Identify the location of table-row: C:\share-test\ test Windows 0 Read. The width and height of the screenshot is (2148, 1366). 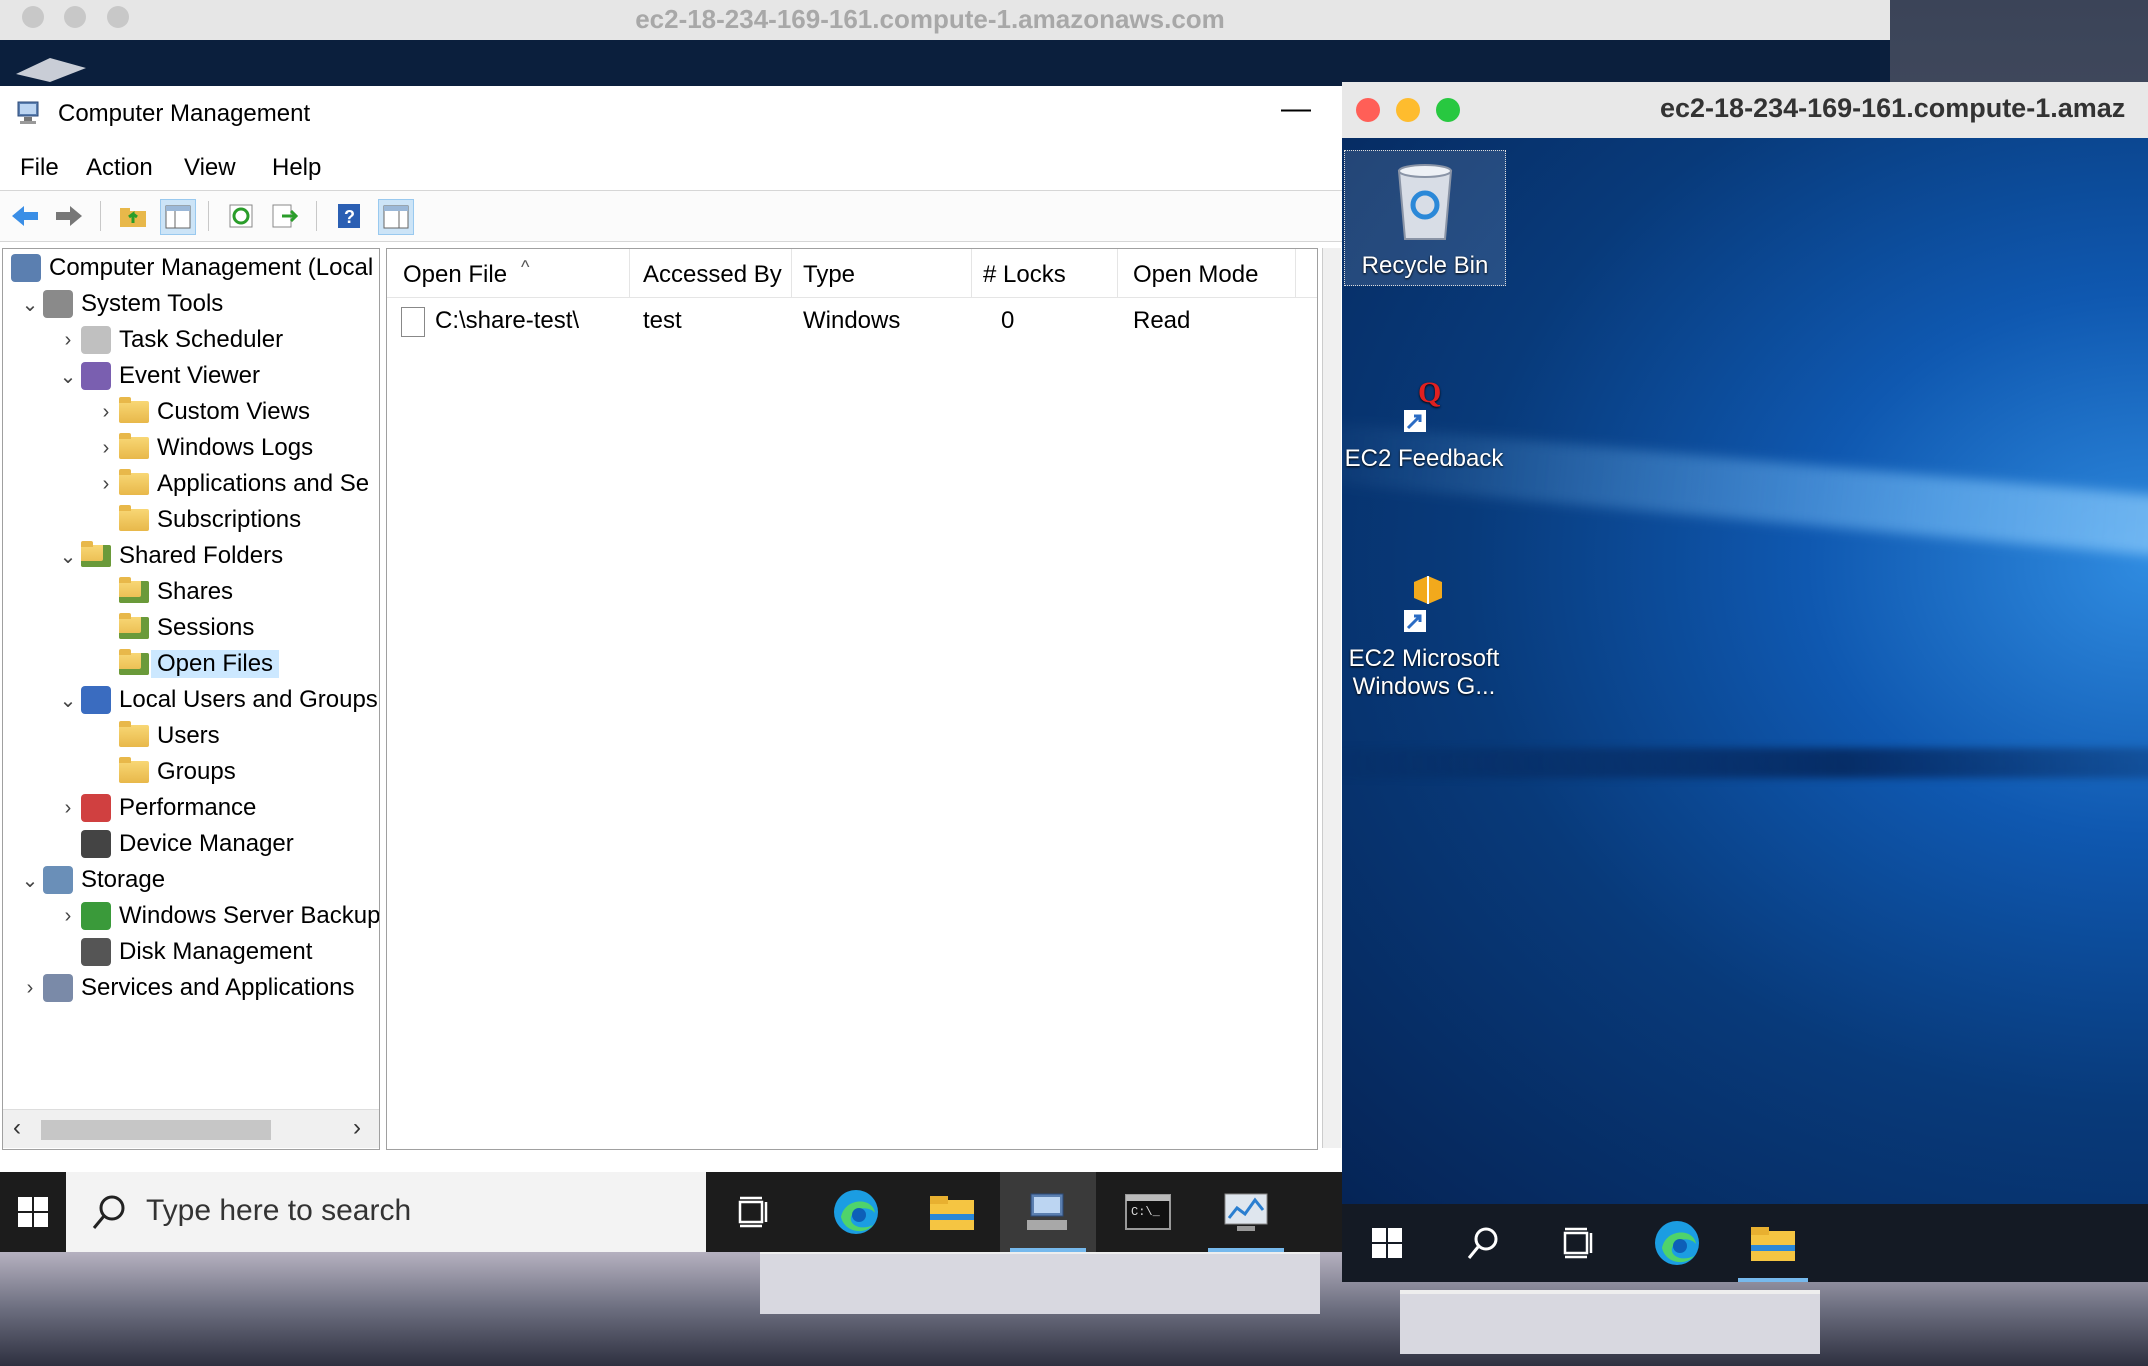
(852, 322).